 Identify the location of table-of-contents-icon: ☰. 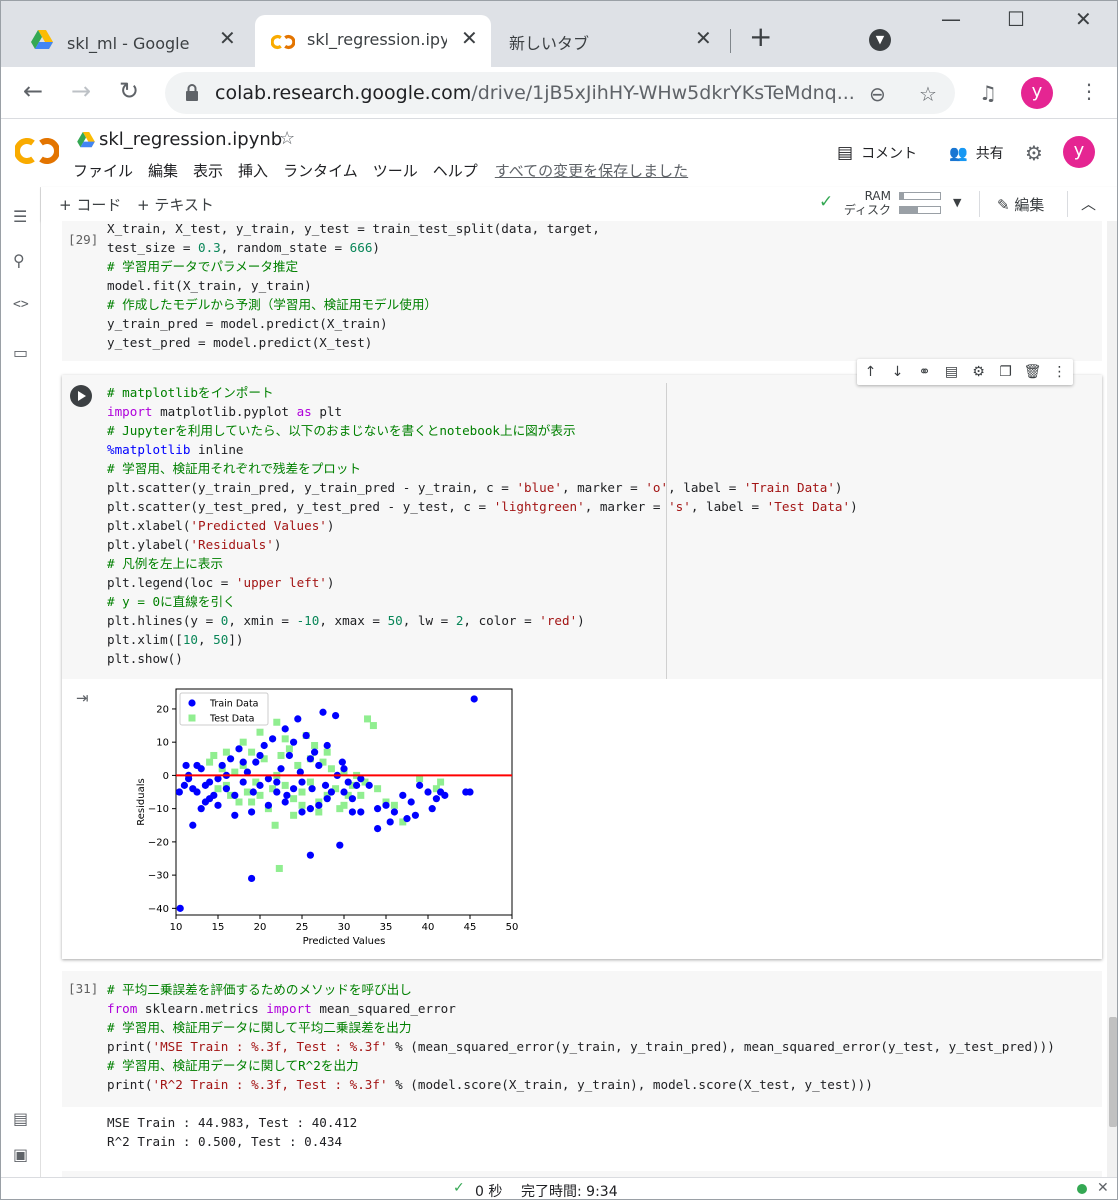
(20, 216).